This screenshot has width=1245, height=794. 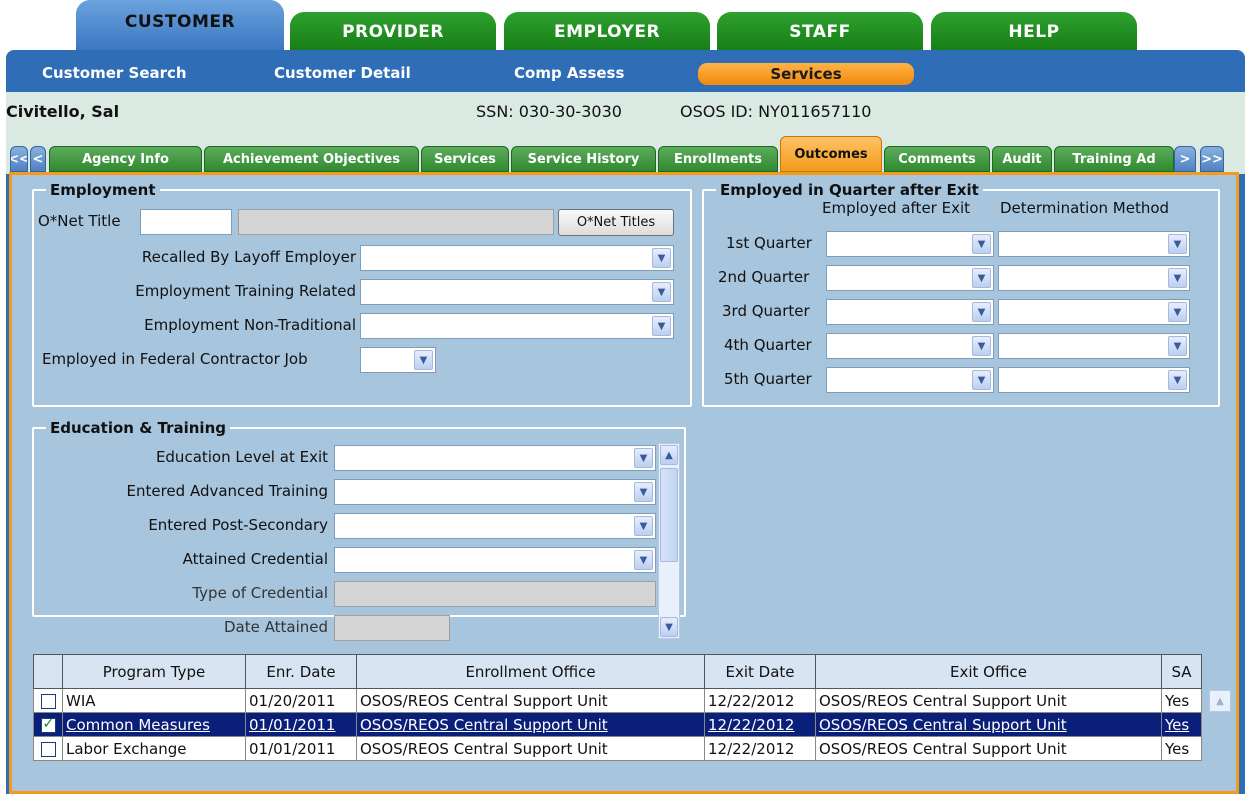 What do you see at coordinates (495, 560) in the screenshot?
I see `attained-credential-select: ▼` at bounding box center [495, 560].